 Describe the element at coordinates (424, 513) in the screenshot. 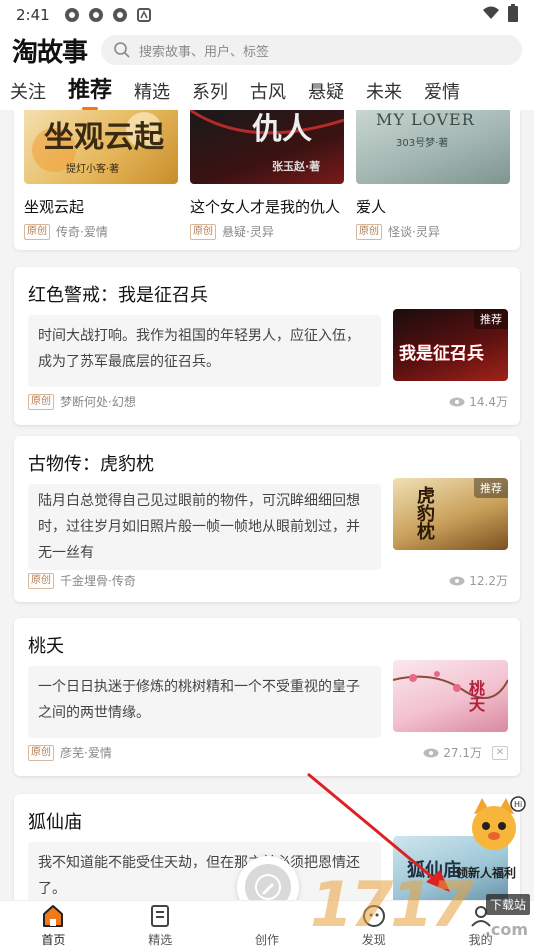

I see `cover-title: 虎豹枕` at that location.